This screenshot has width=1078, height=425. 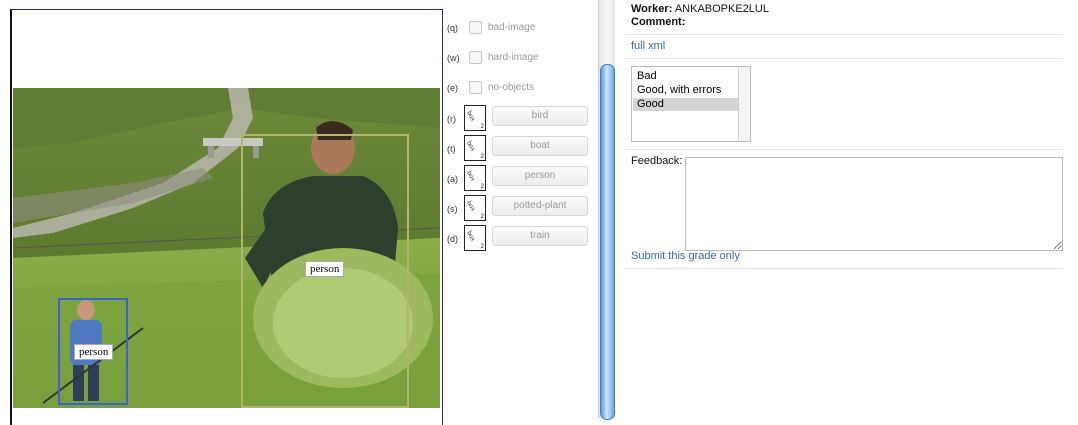 I want to click on shortcut-key: (s), so click(x=452, y=209).